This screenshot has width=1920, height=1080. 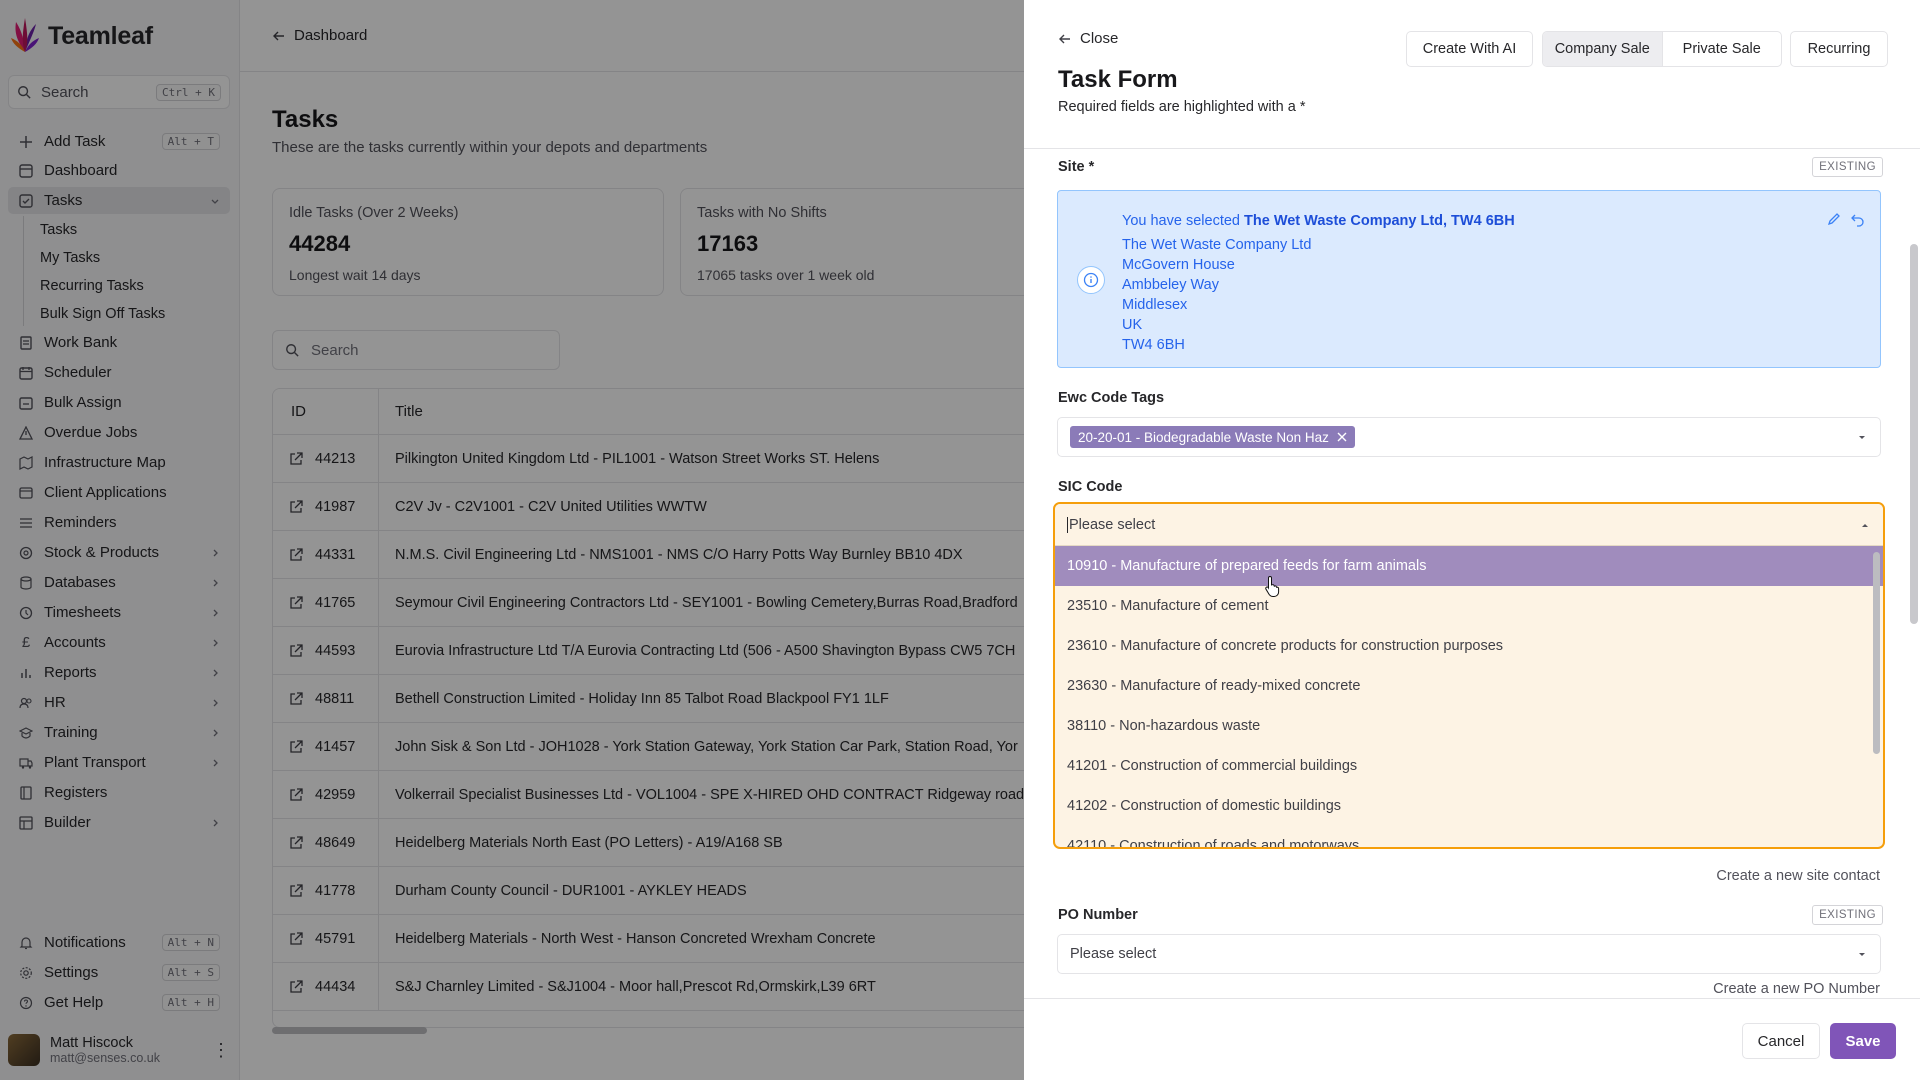 What do you see at coordinates (1469, 525) in the screenshot?
I see `sic-code-input: Please select` at bounding box center [1469, 525].